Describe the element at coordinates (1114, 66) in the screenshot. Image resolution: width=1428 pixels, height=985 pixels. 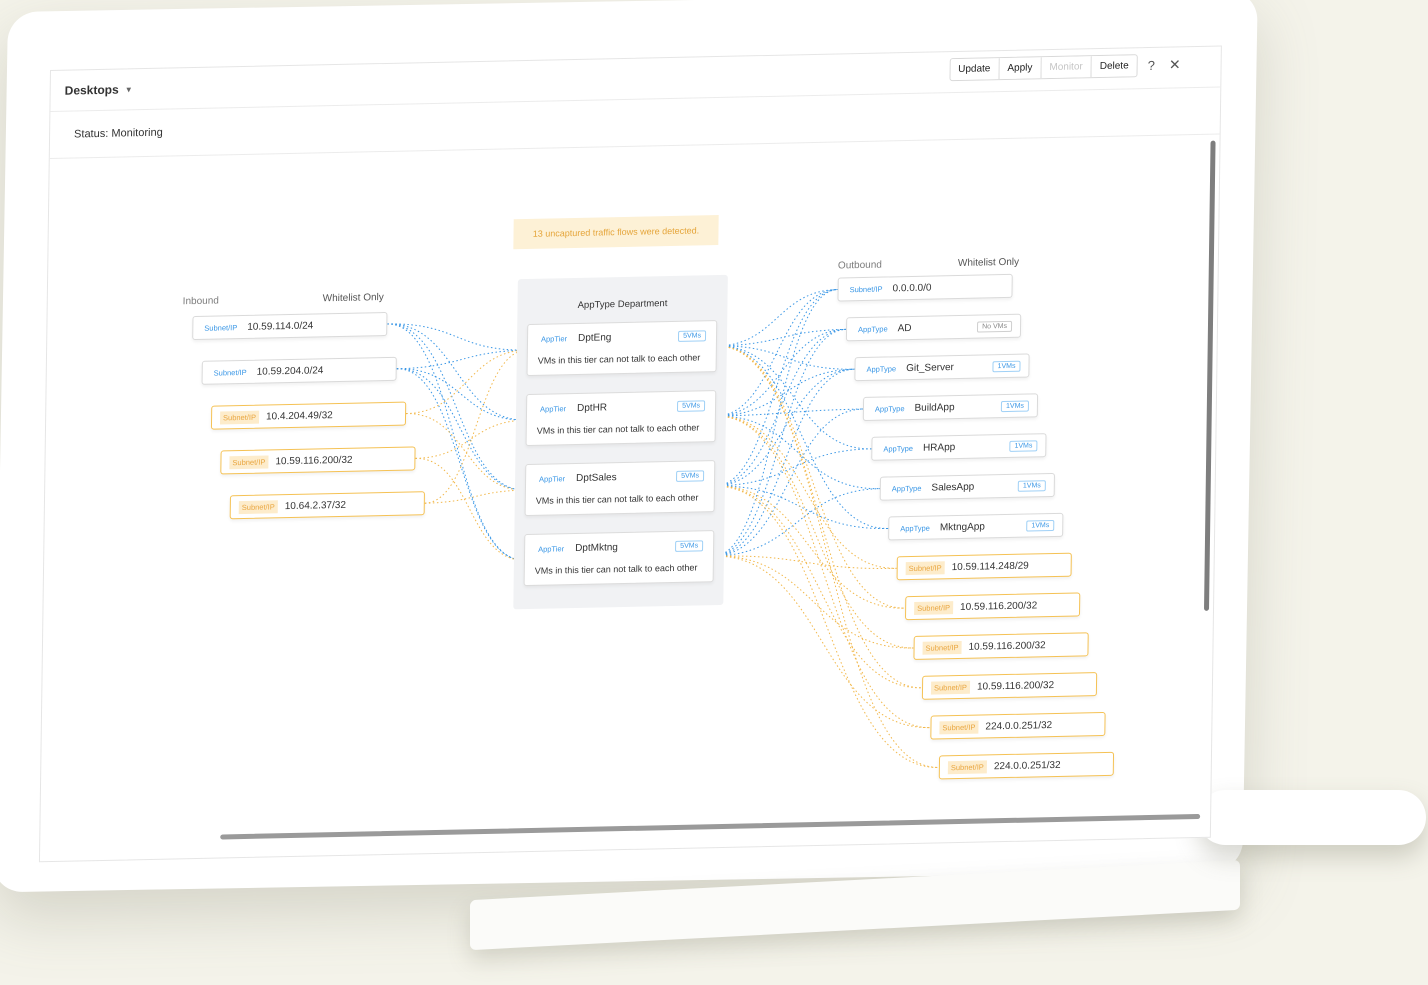
I see `delete-button: Delete` at that location.